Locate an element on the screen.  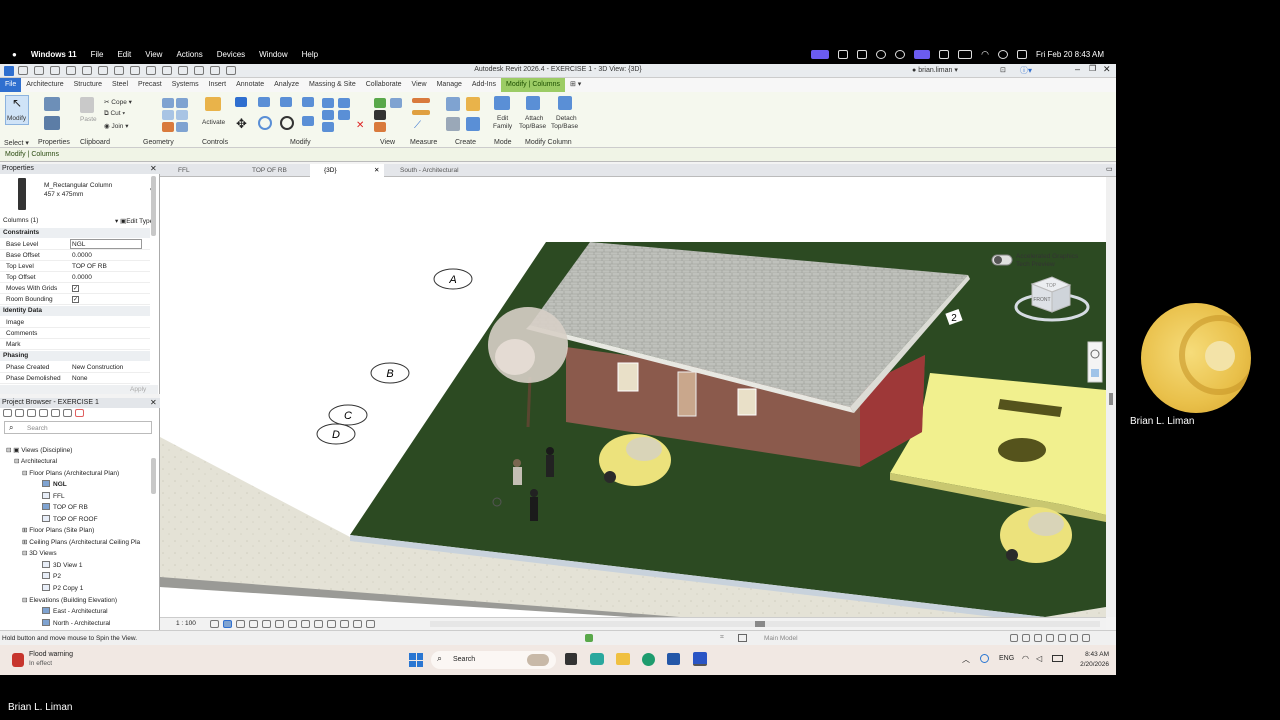
tab-view: View is located at coordinates (419, 85).